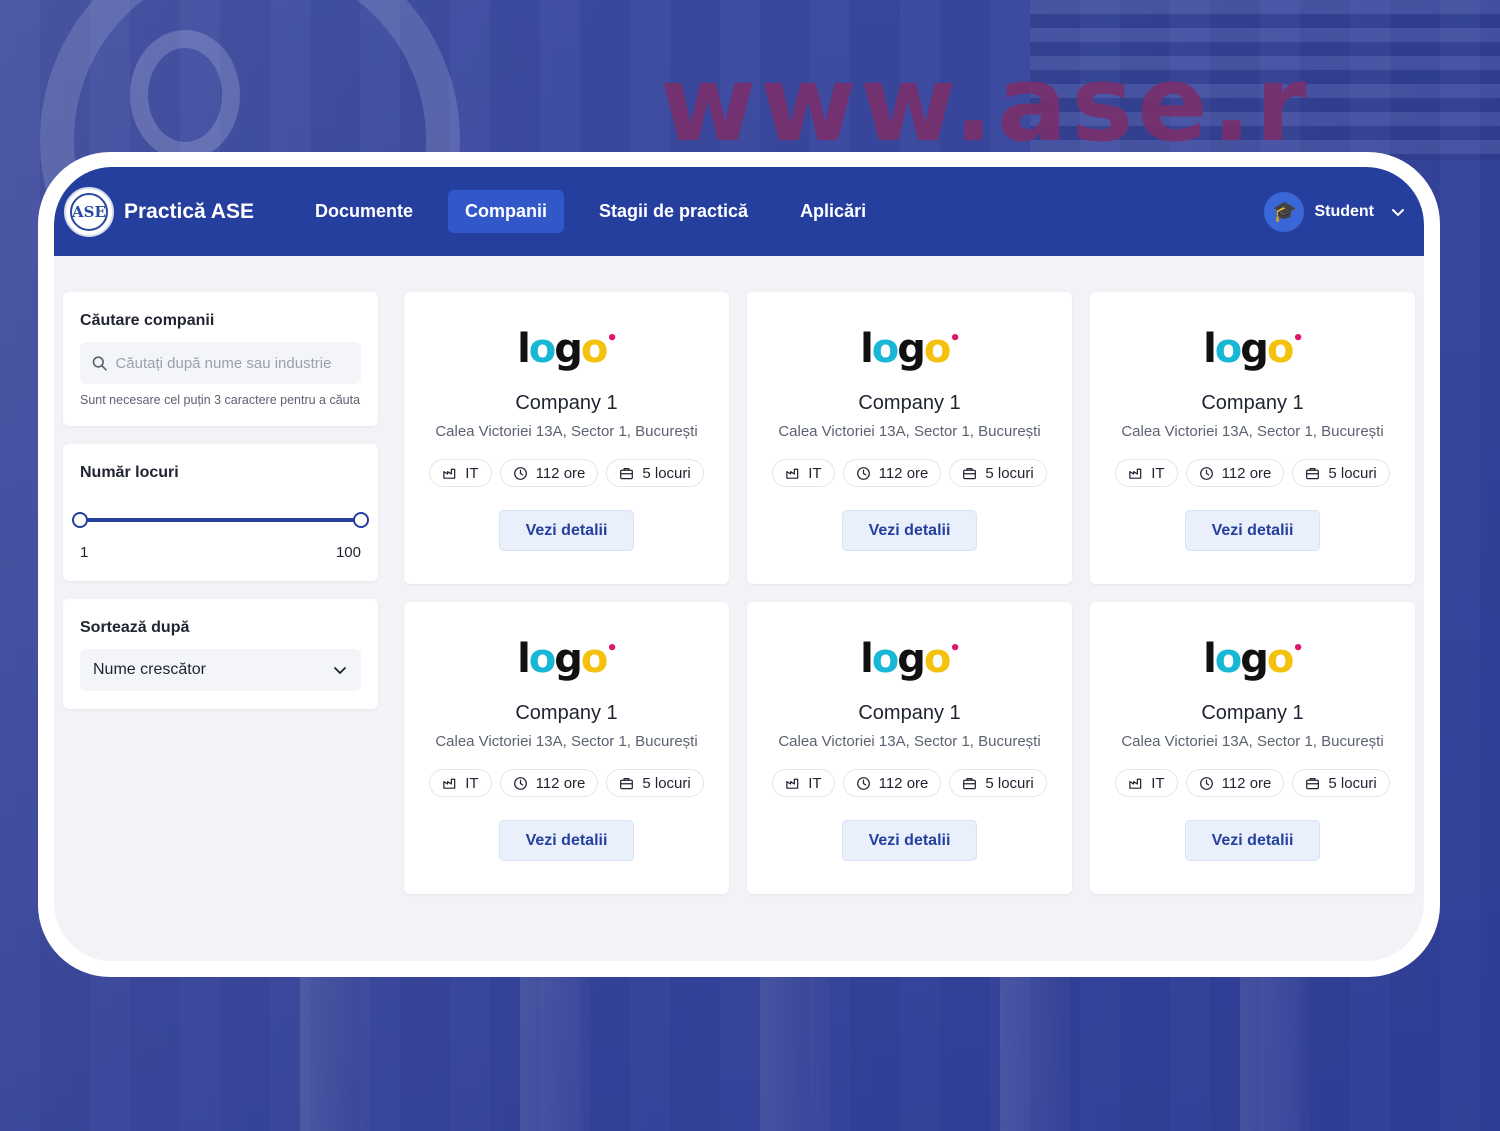  What do you see at coordinates (89, 211) in the screenshot?
I see `ase-seal-logo: ASE` at bounding box center [89, 211].